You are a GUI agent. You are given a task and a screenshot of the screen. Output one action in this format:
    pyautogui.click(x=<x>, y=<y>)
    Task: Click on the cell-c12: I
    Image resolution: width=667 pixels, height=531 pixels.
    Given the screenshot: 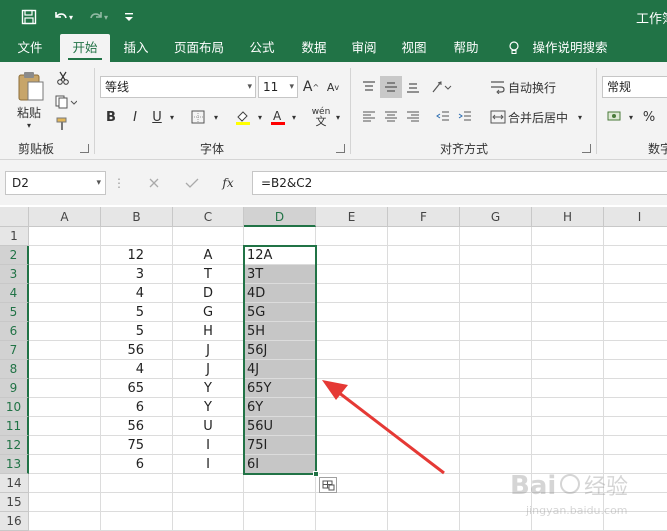 What is the action you would take?
    pyautogui.click(x=208, y=445)
    